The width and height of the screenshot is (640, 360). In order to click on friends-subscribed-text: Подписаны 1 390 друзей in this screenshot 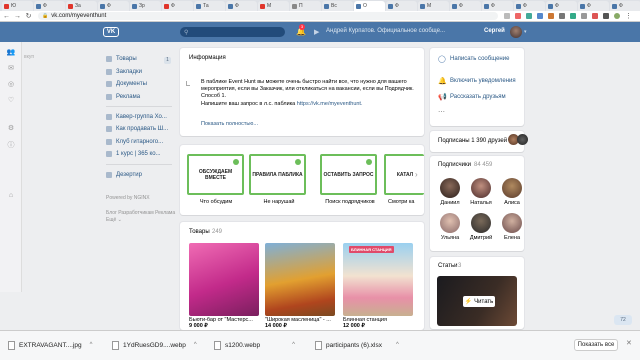, I will do `click(472, 141)`.